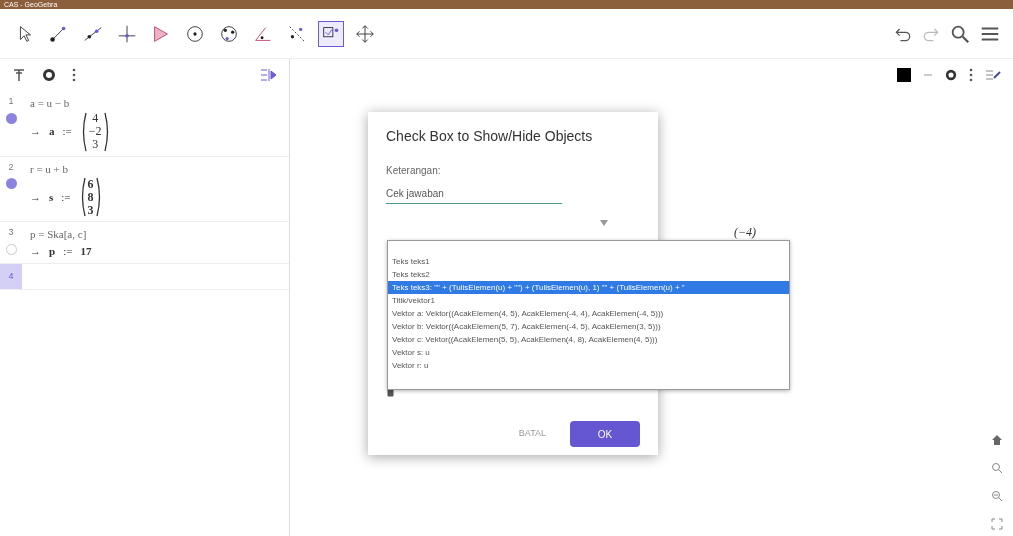 The width and height of the screenshot is (1013, 536). I want to click on caption-field: Cek jawaban, so click(474, 195).